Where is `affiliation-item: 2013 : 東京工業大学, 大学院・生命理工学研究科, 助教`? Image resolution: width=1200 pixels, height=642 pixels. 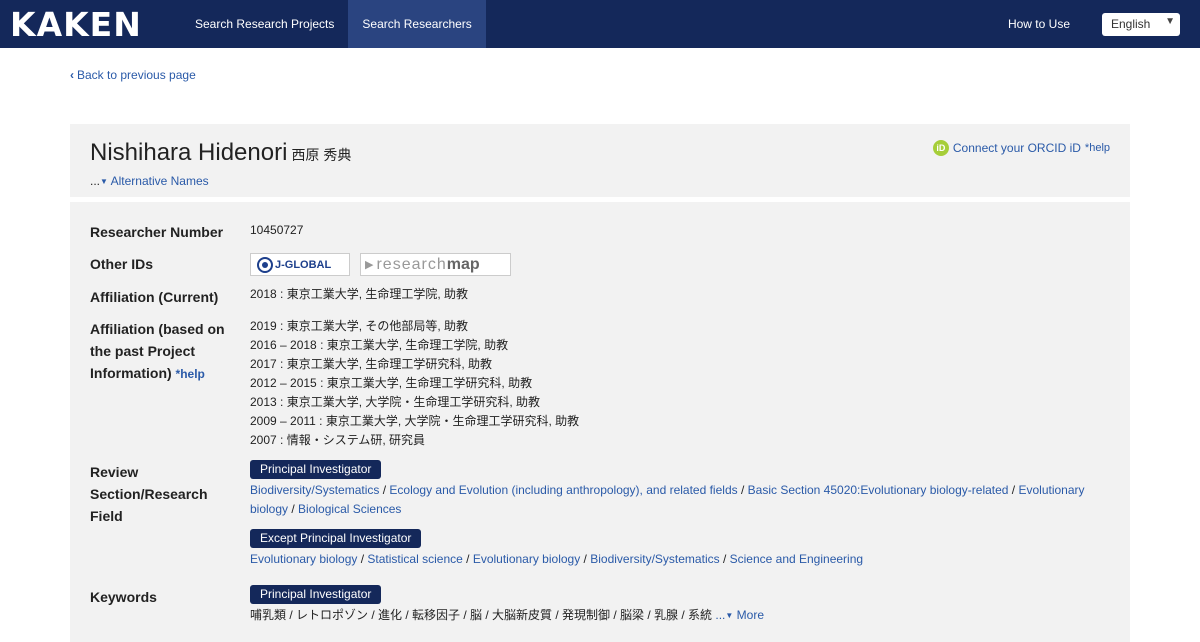 affiliation-item: 2013 : 東京工業大学, 大学院・生命理工学研究科, 助教 is located at coordinates (395, 402).